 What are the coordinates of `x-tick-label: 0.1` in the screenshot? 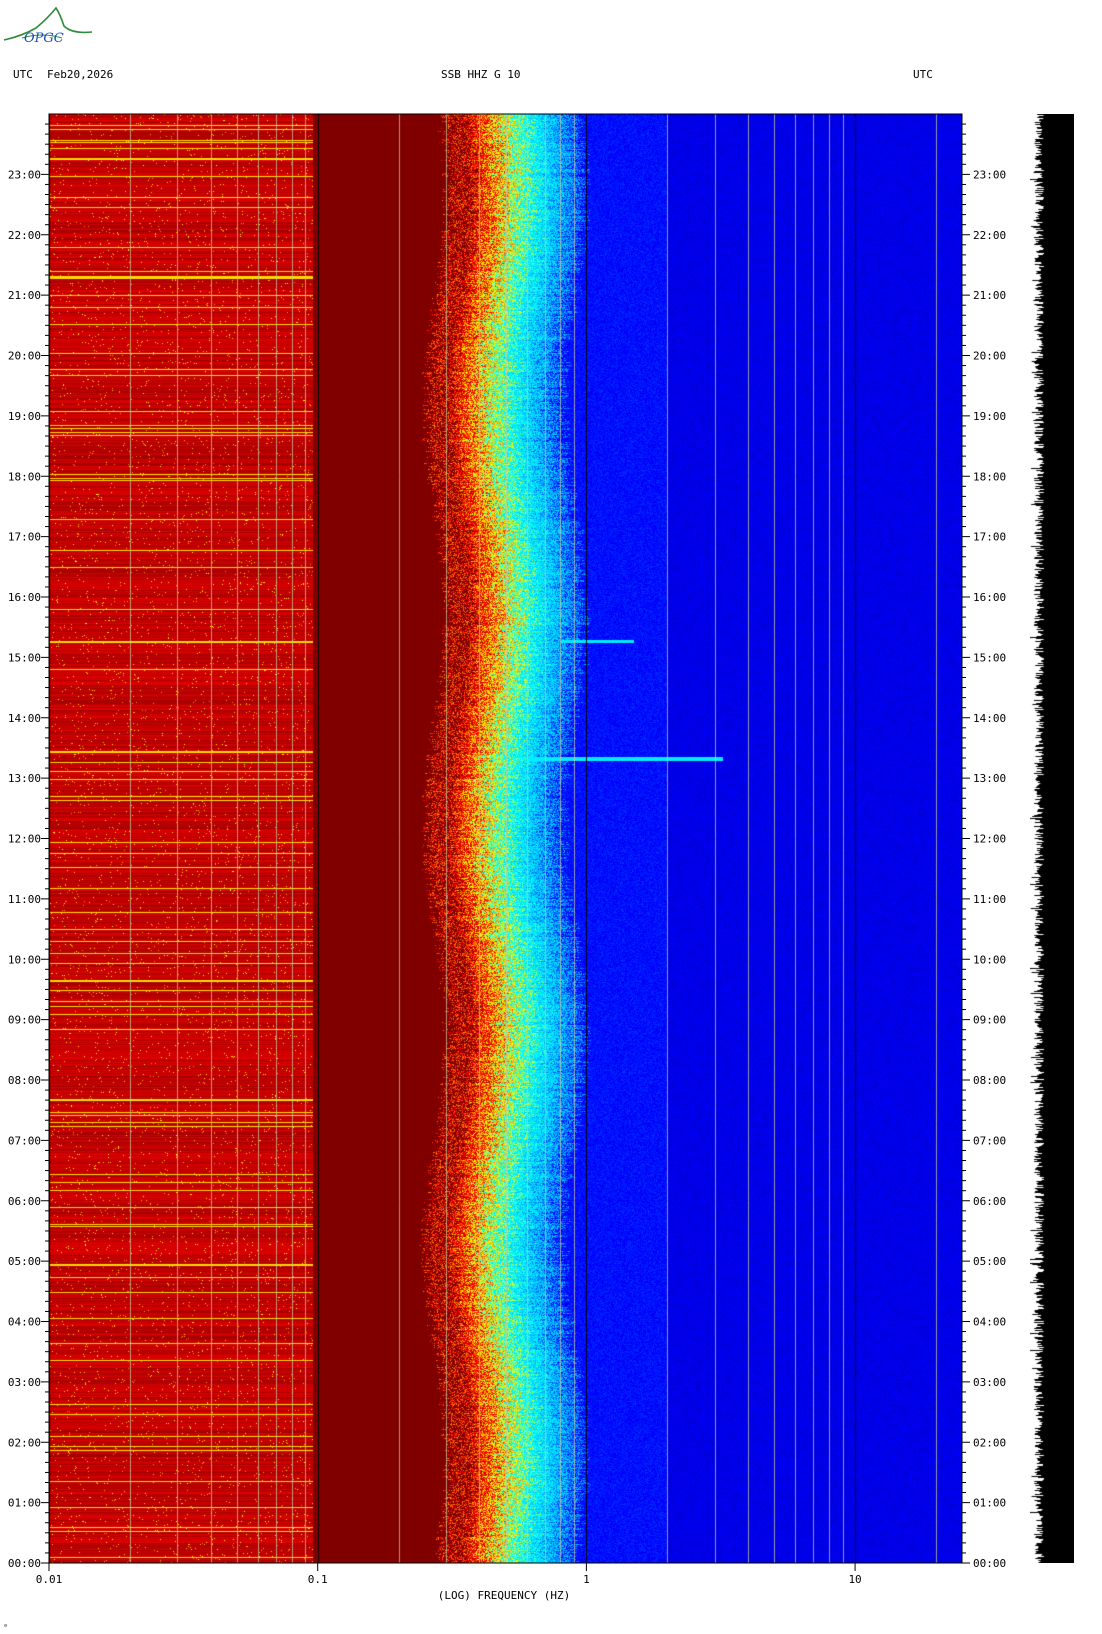 It's located at (318, 1579).